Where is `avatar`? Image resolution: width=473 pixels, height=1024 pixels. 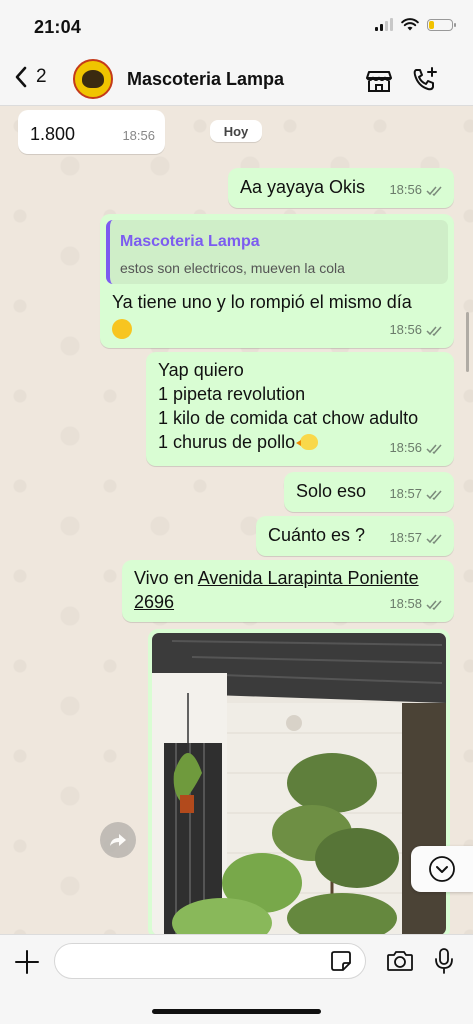
avatar is located at coordinates (93, 79).